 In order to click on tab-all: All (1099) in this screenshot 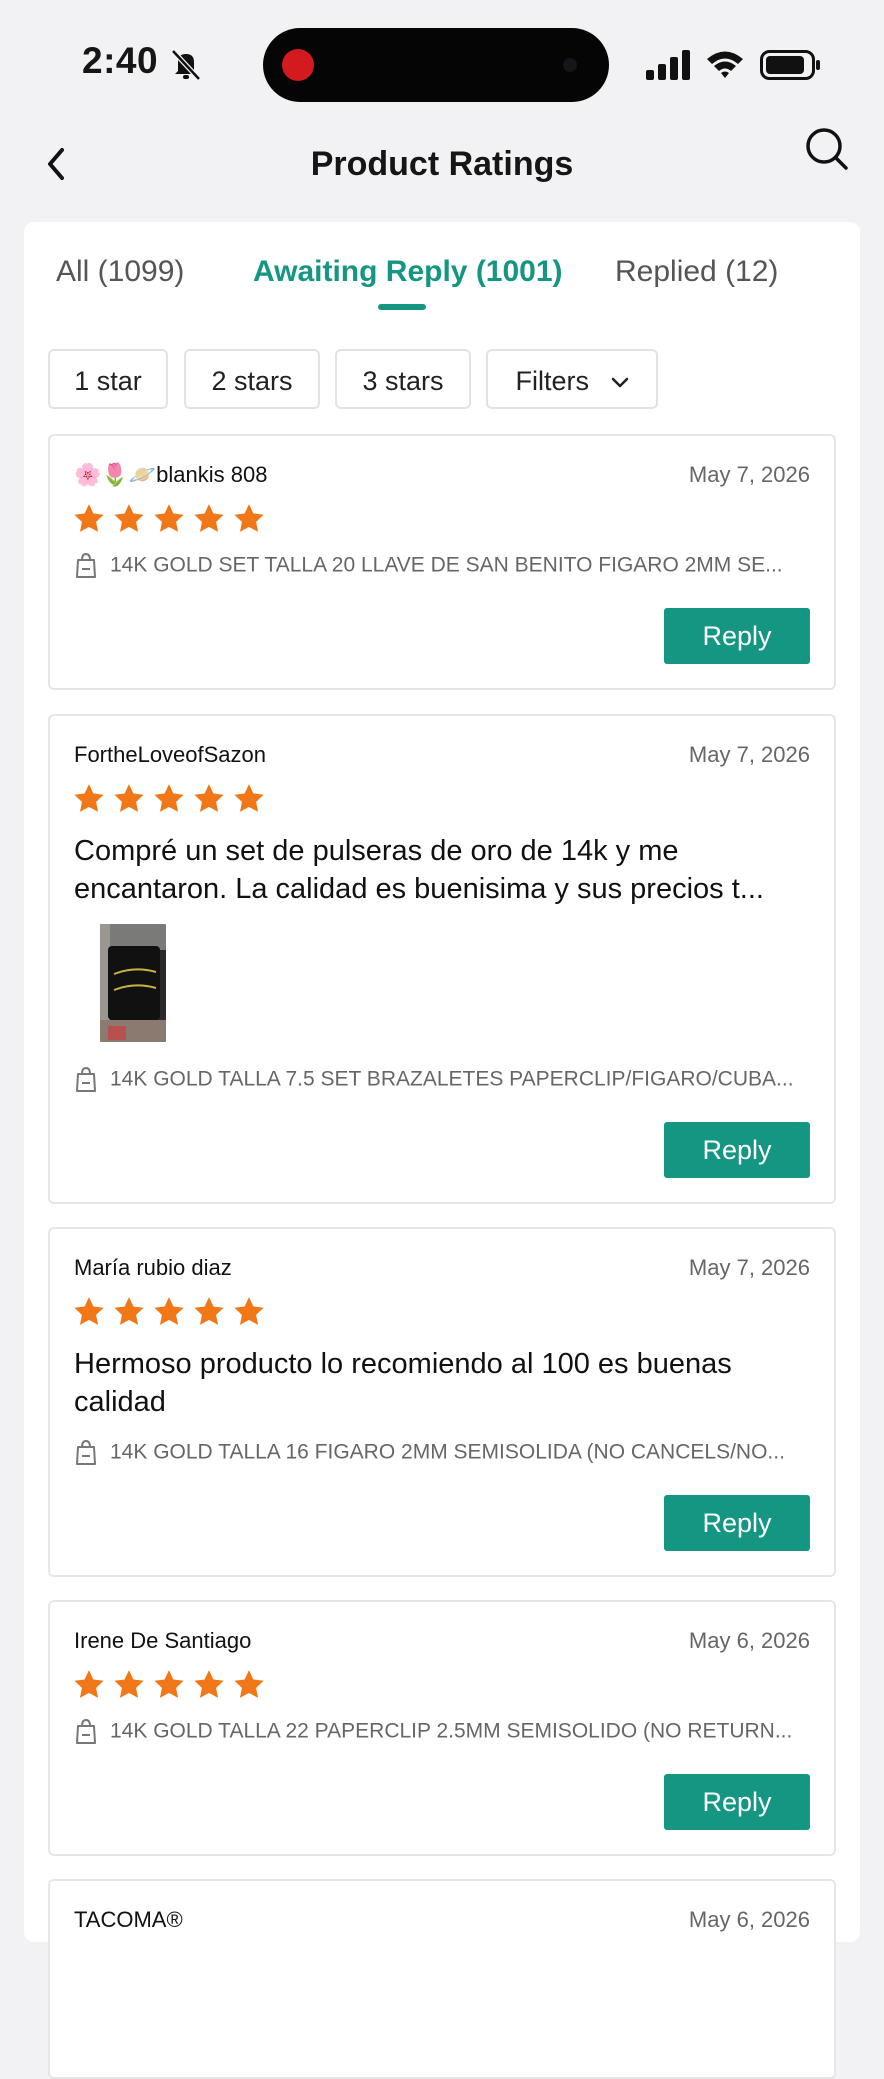, I will do `click(120, 272)`.